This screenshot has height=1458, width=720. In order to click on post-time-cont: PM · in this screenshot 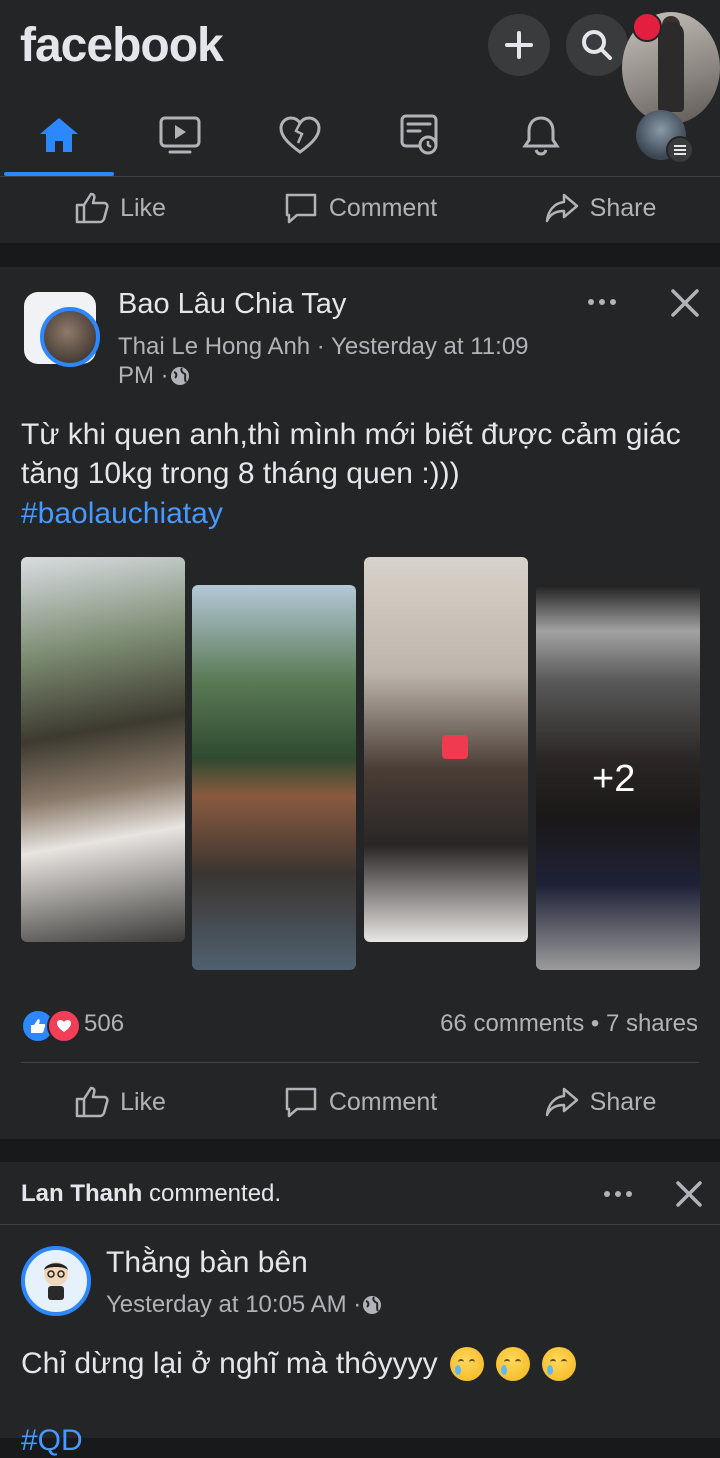, I will do `click(143, 375)`.